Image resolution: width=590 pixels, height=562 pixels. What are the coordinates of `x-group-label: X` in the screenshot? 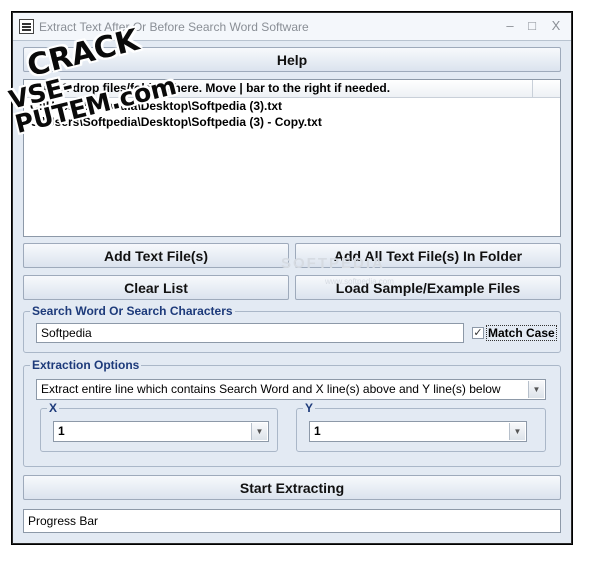 It's located at (53, 408).